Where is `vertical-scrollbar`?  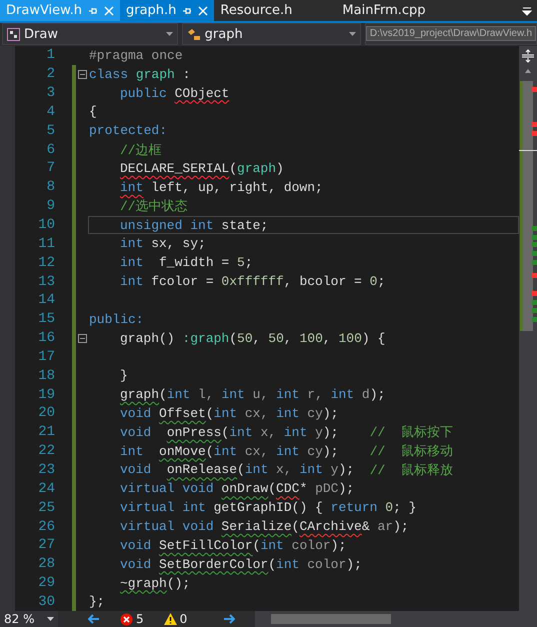
vertical-scrollbar is located at coordinates (528, 328).